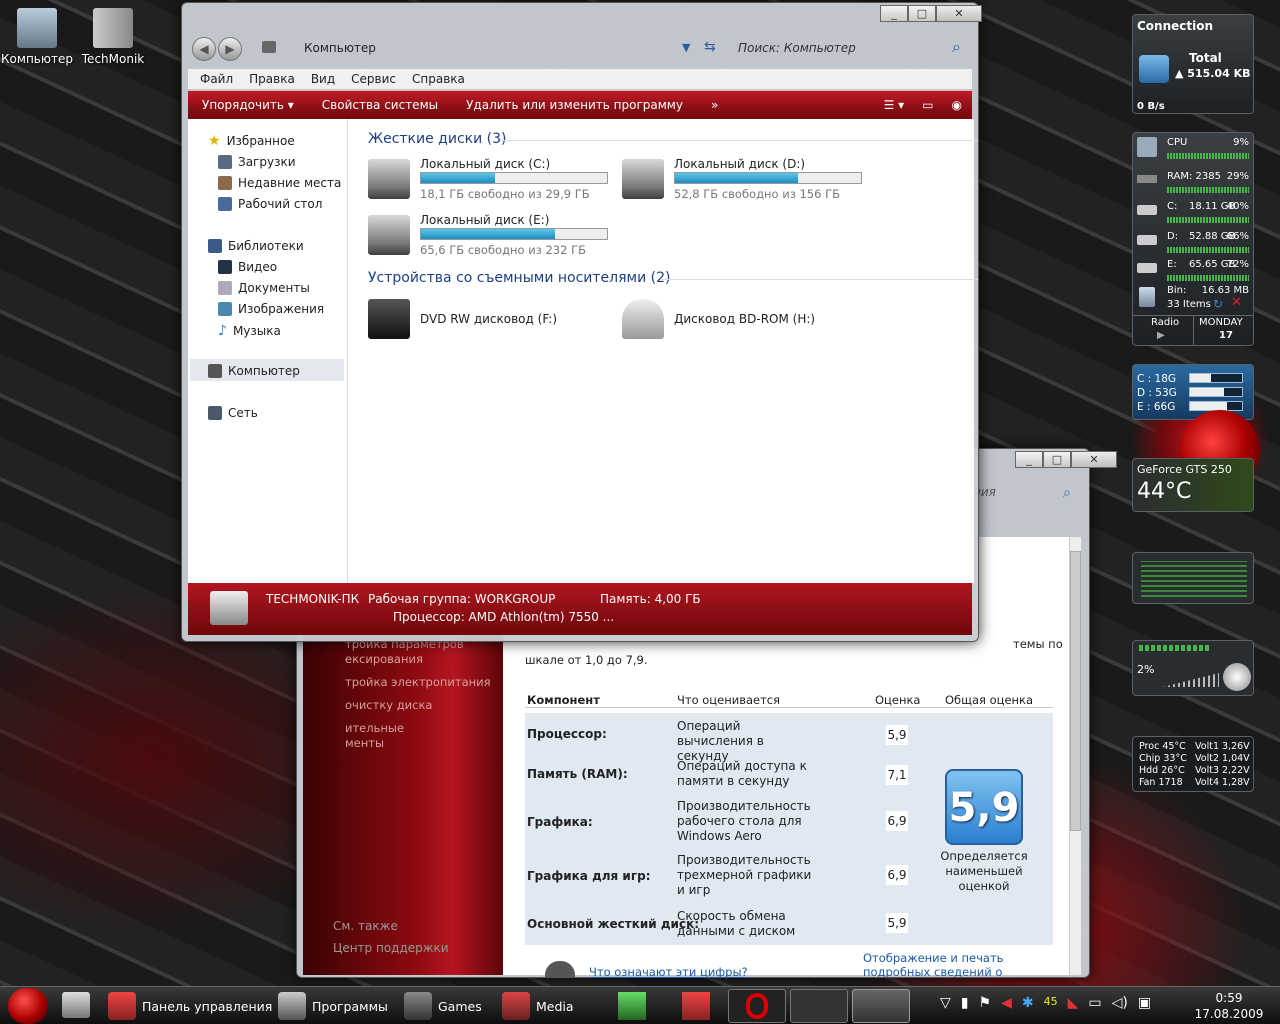 This screenshot has width=1280, height=1024. What do you see at coordinates (438, 79) in the screenshot?
I see `menu-help: Справка` at bounding box center [438, 79].